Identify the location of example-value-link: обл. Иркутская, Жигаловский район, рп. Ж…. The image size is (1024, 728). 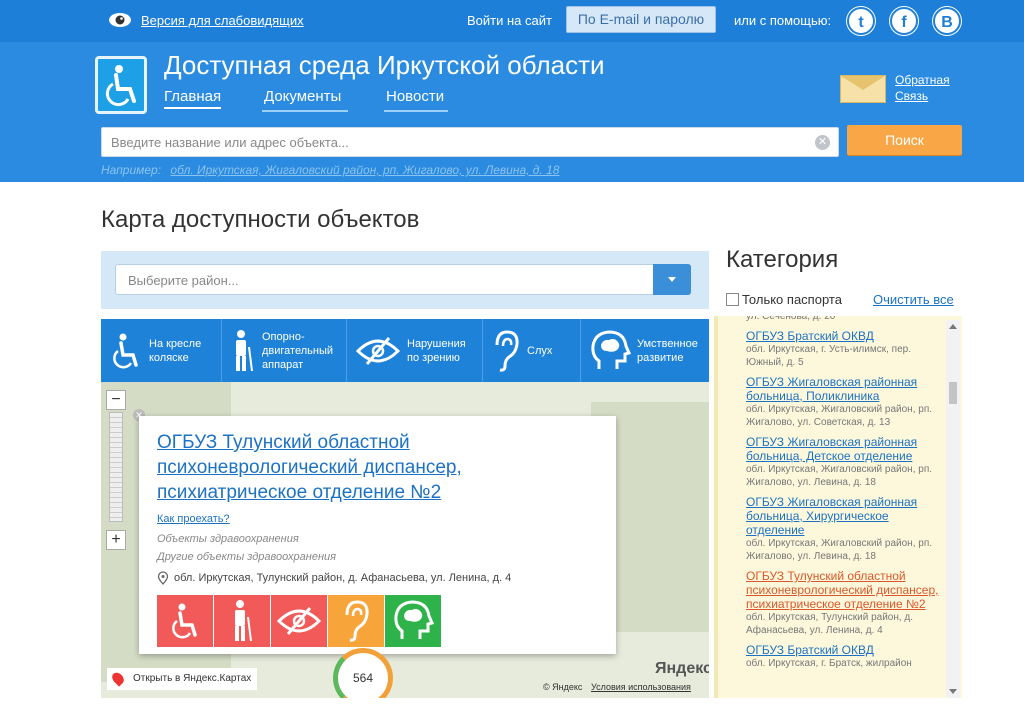
(364, 170).